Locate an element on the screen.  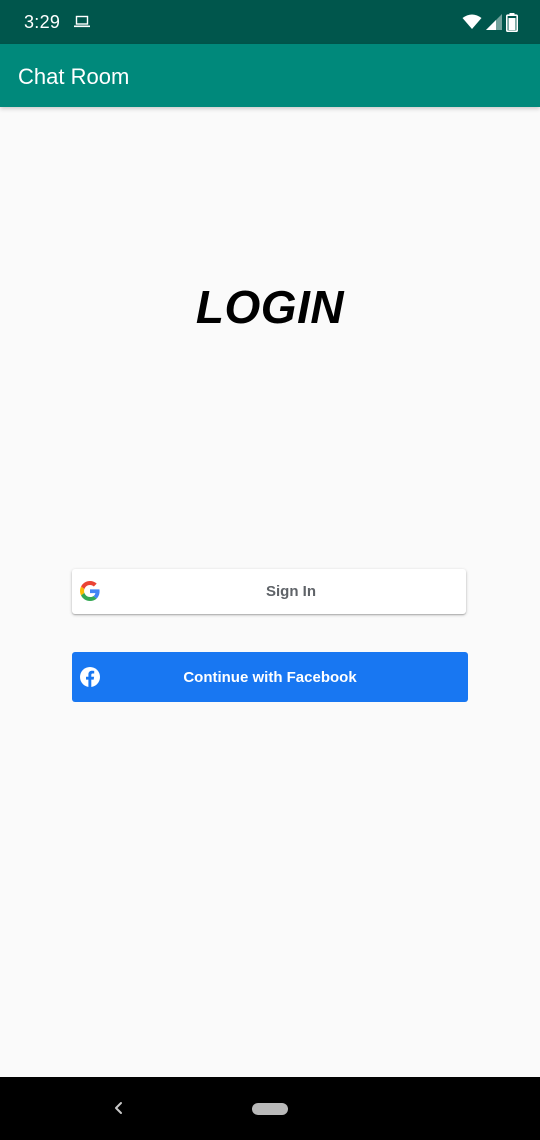
app-title: Chat Room is located at coordinates (74, 76).